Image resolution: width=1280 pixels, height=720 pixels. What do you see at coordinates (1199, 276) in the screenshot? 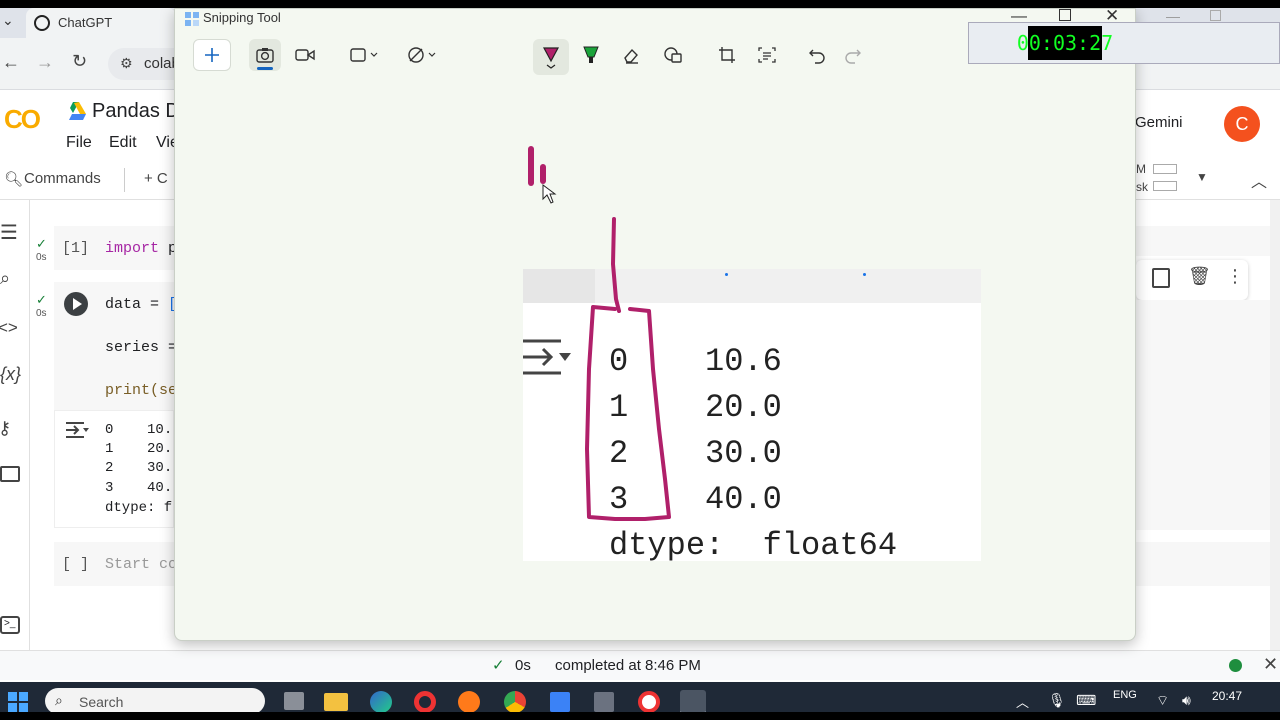
I see `delete-cell-icon: 🗑︎` at bounding box center [1199, 276].